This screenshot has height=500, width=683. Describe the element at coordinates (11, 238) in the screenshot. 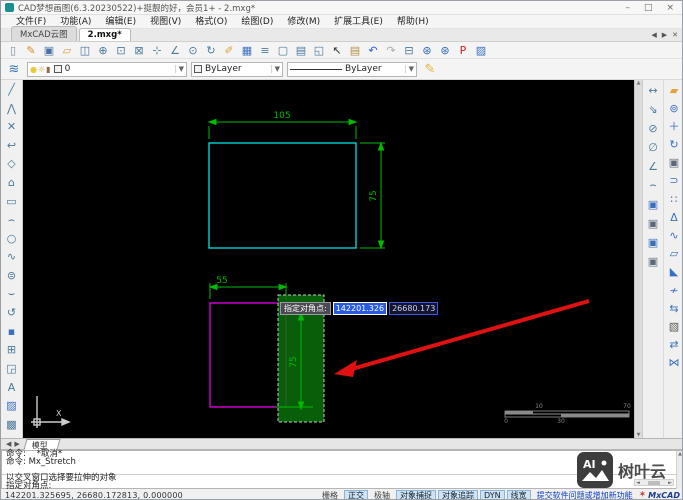

I see `draw-tool-icon: ○` at that location.